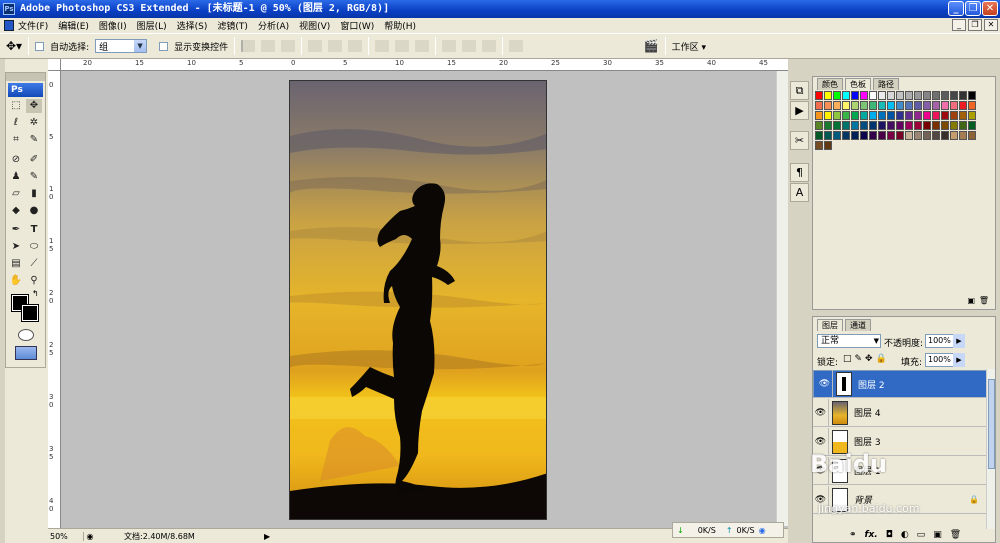 Image resolution: width=1000 pixels, height=543 pixels. What do you see at coordinates (34, 160) in the screenshot?
I see `brush-tool-icon: ✐` at bounding box center [34, 160].